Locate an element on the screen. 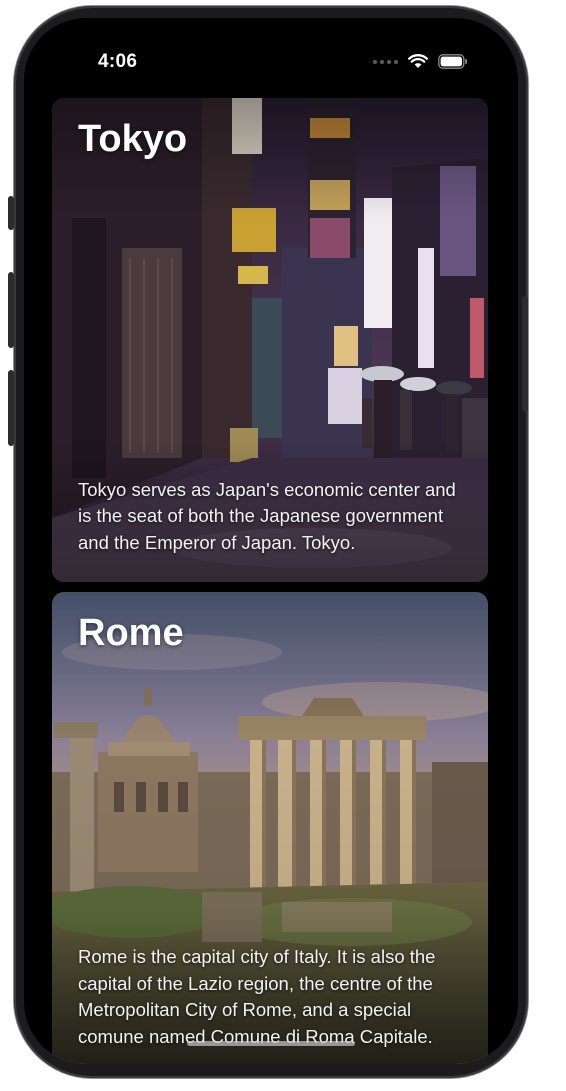 The height and width of the screenshot is (1091, 566). power-button is located at coordinates (525, 354).